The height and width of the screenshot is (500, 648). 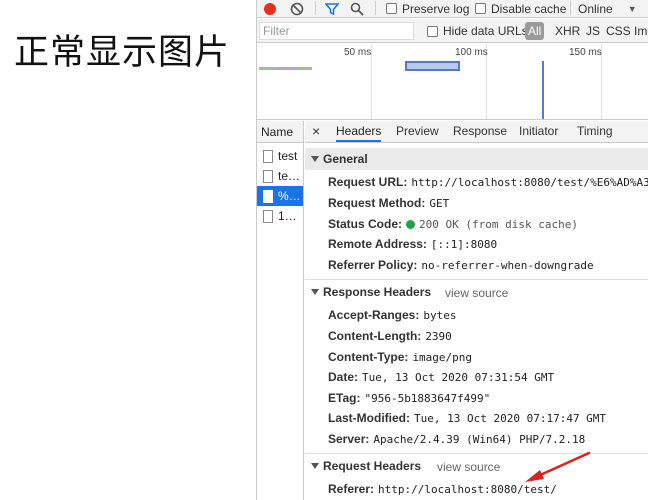 I want to click on header-value: 200 OK (from disk cache), so click(x=498, y=224).